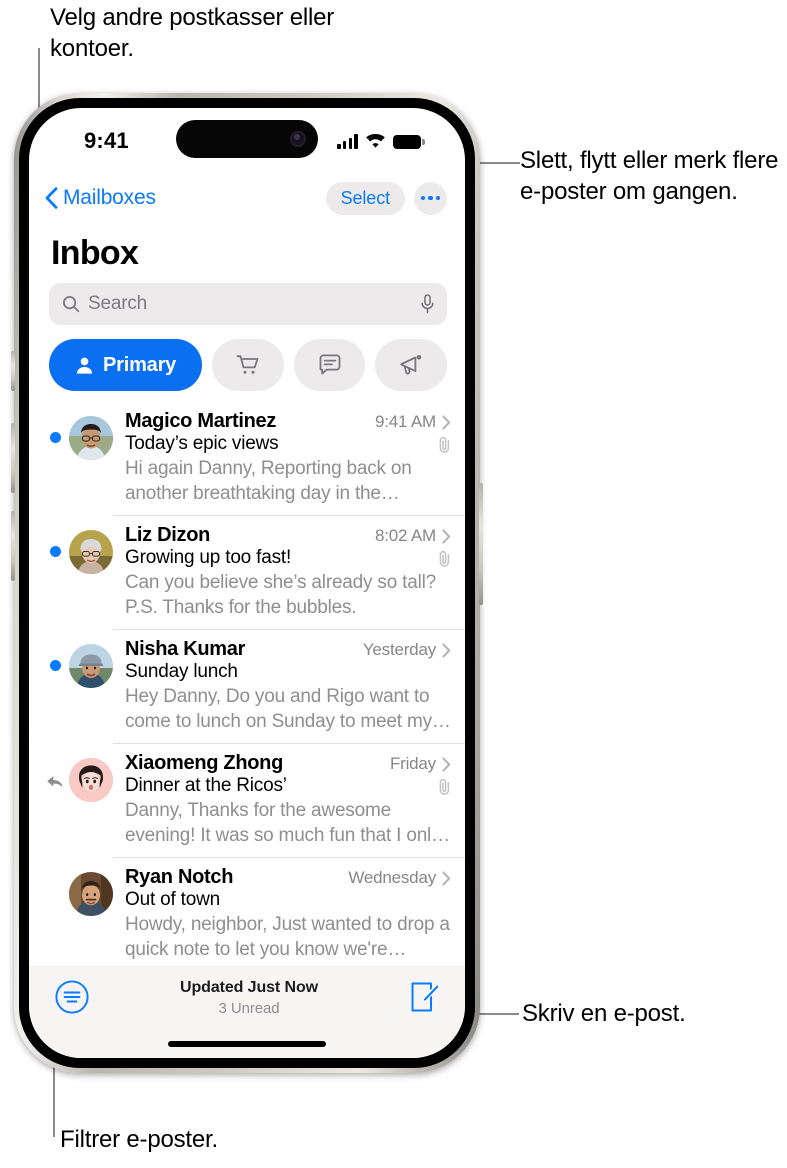 The height and width of the screenshot is (1168, 787). I want to click on mail-subject-row: Sunday lunch, so click(288, 672).